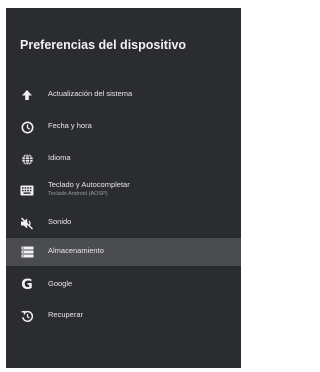  Describe the element at coordinates (27, 285) in the screenshot. I see `google-g-icon: G` at that location.